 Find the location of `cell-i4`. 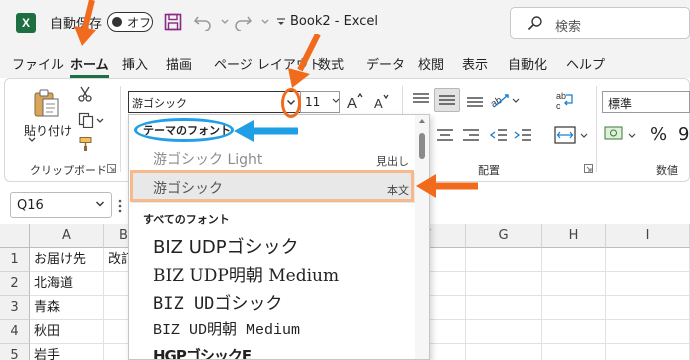

cell-i4 is located at coordinates (648, 332).